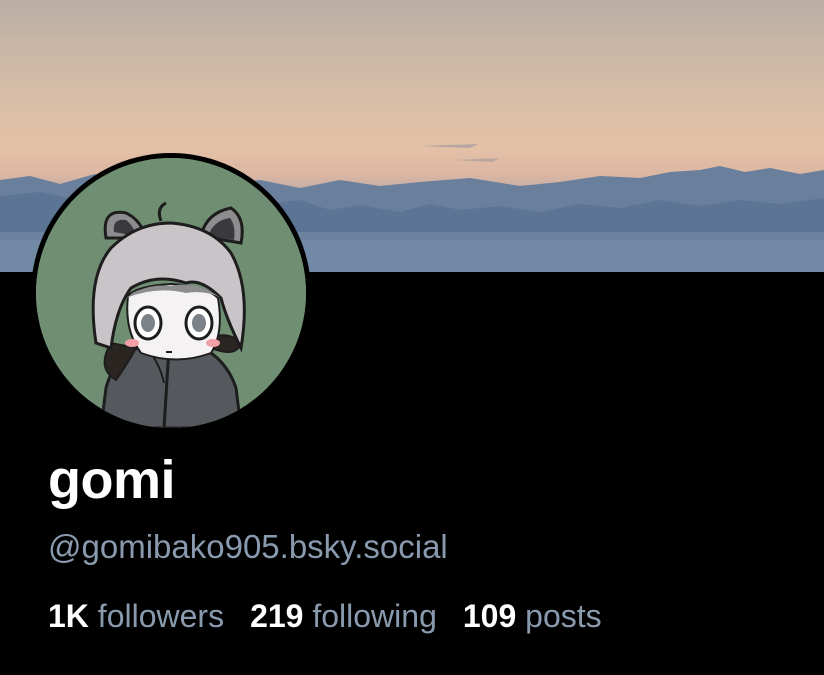  What do you see at coordinates (489, 616) in the screenshot?
I see `posts-count: 109` at bounding box center [489, 616].